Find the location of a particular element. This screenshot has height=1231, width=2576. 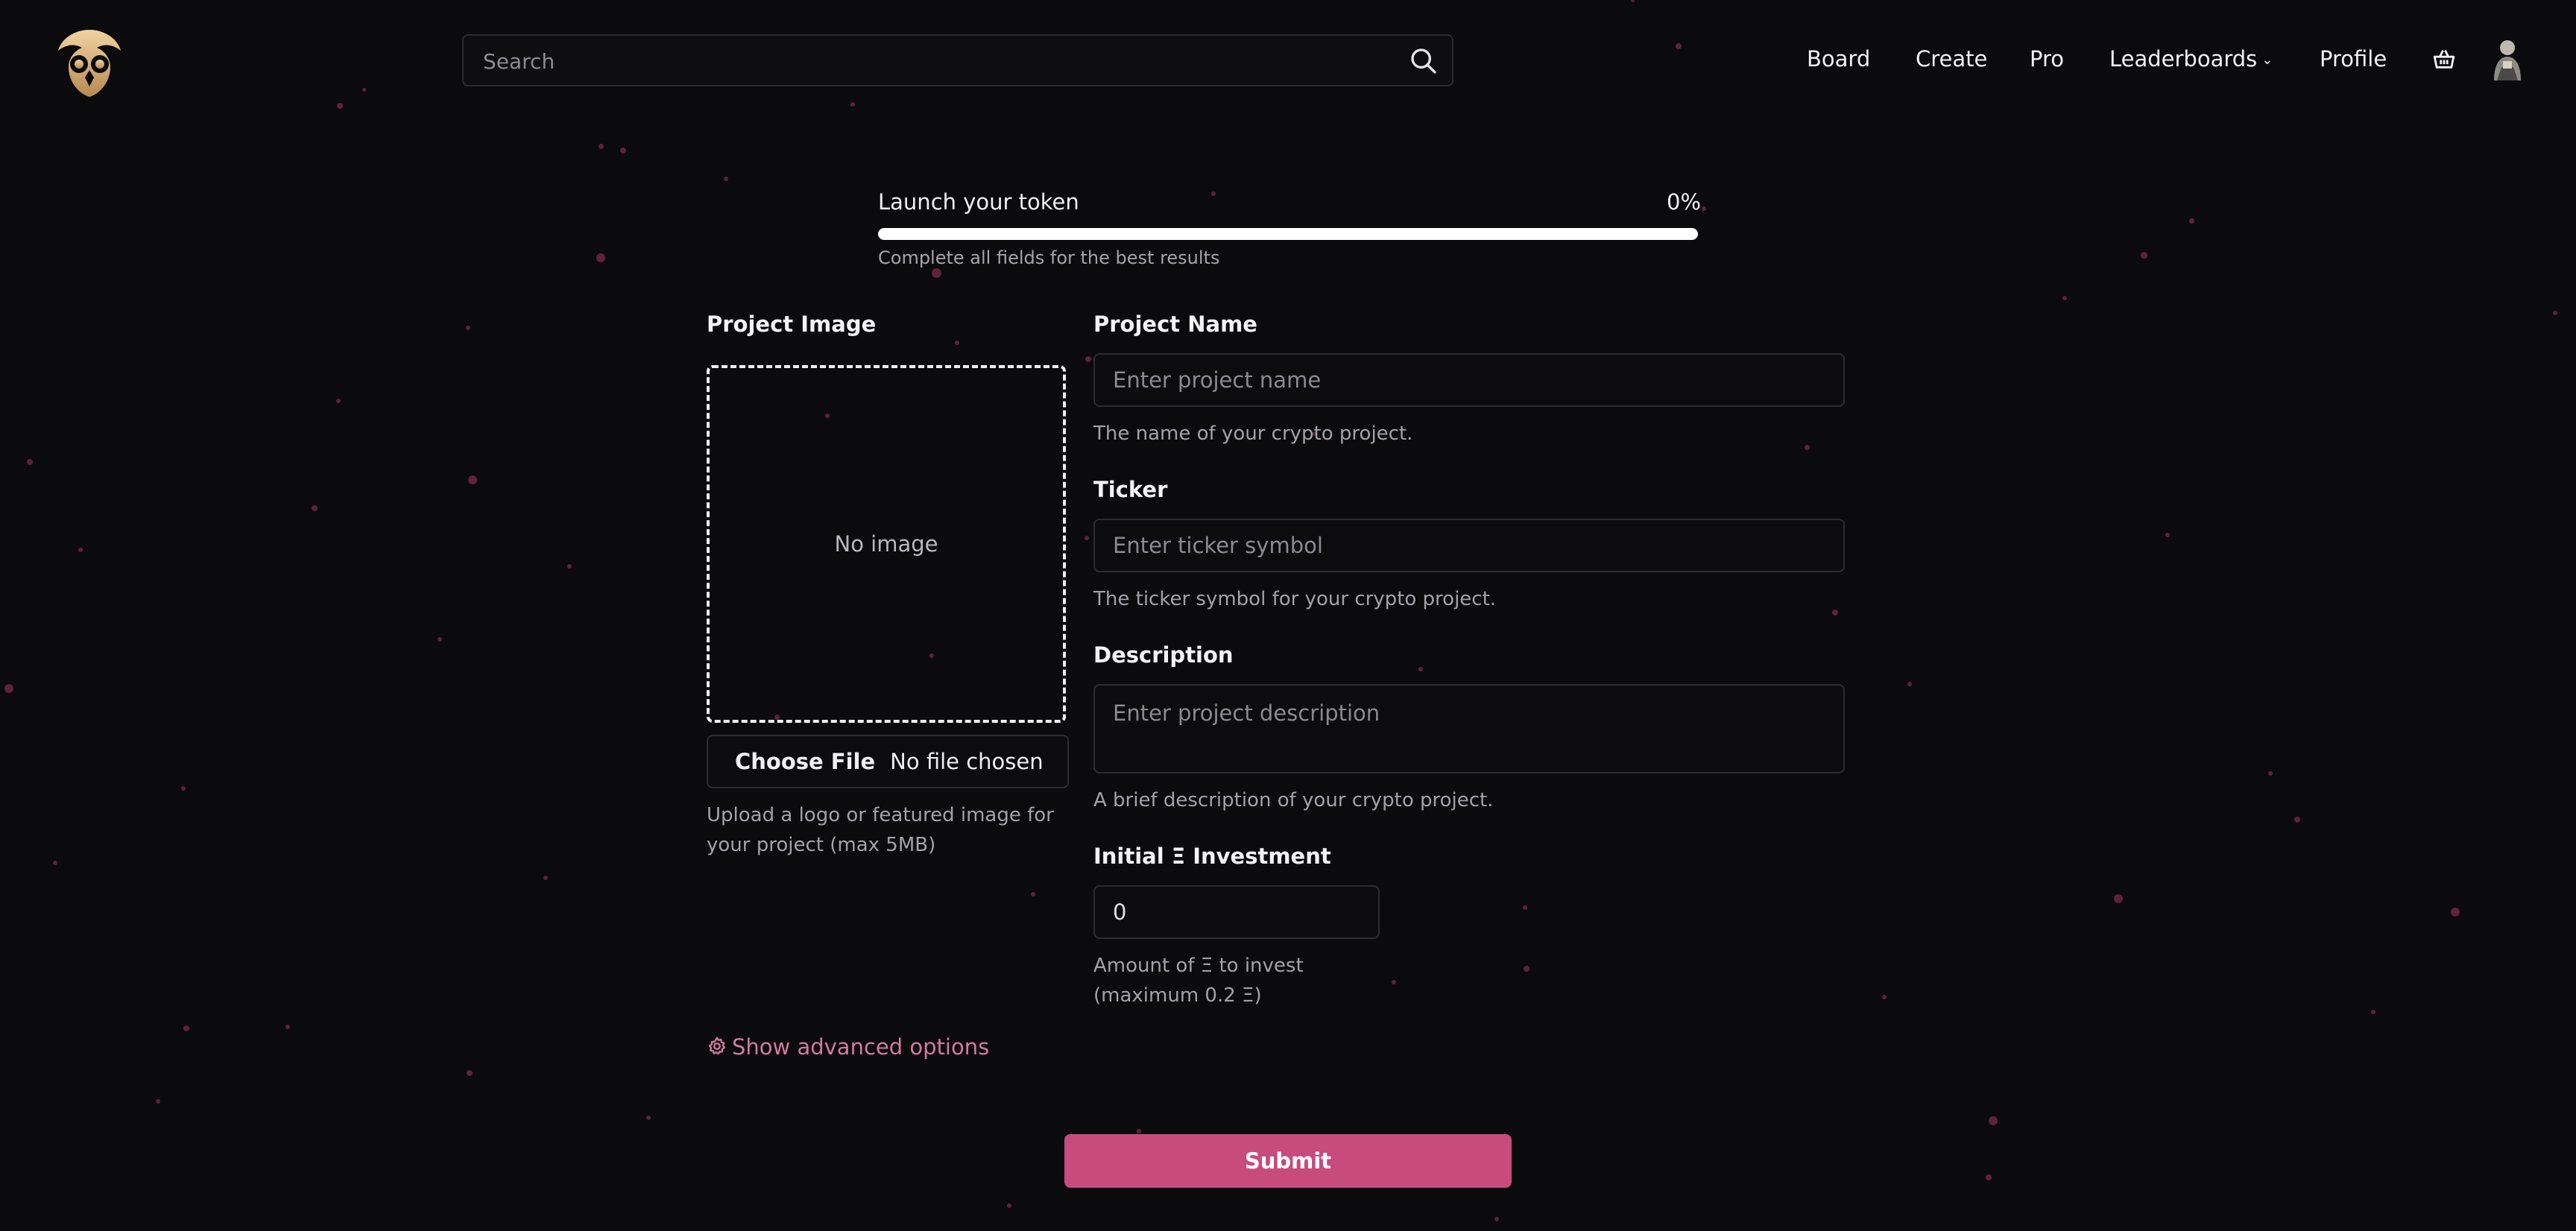

nav-pro: Pro is located at coordinates (2047, 59).